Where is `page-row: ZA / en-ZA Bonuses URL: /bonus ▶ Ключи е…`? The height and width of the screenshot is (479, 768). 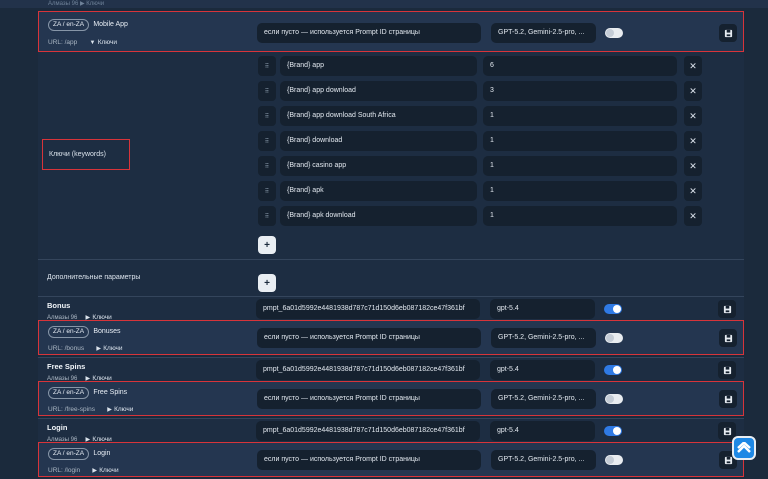 page-row: ZA / en-ZA Bonuses URL: /bonus ▶ Ключи е… is located at coordinates (391, 337).